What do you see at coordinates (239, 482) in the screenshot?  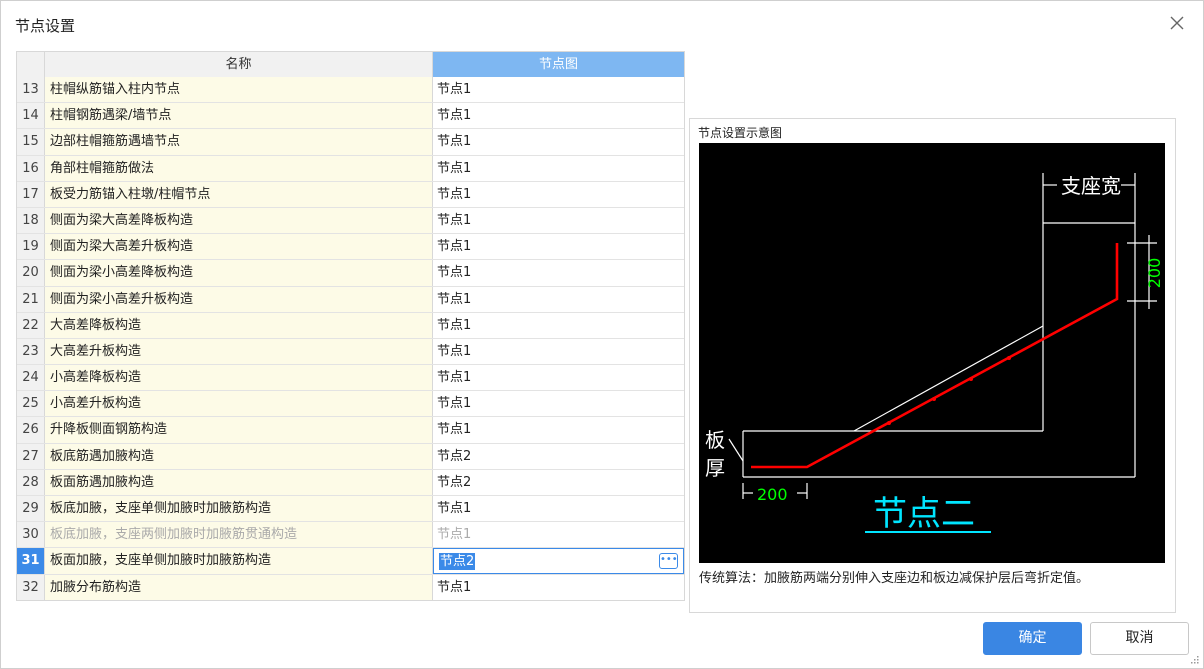 I see `row-name-cell: 板面筋遇加腋构造` at bounding box center [239, 482].